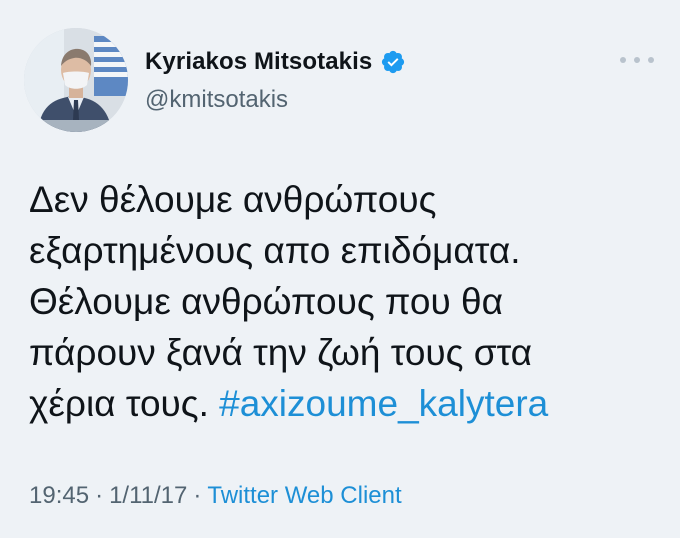 The image size is (680, 538). I want to click on more-options-icon, so click(637, 60).